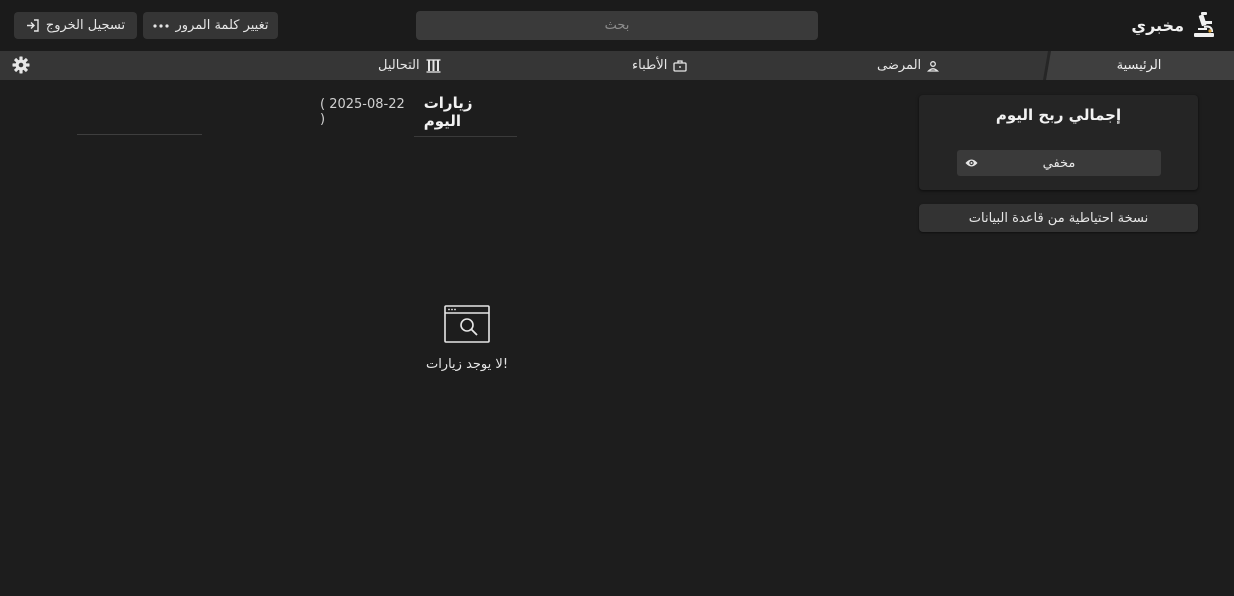 The image size is (1234, 596). Describe the element at coordinates (933, 66) in the screenshot. I see `user-icon` at that location.